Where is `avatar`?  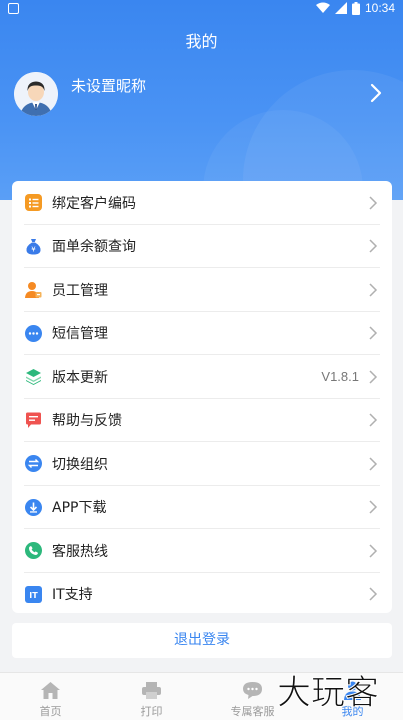 avatar is located at coordinates (36, 94).